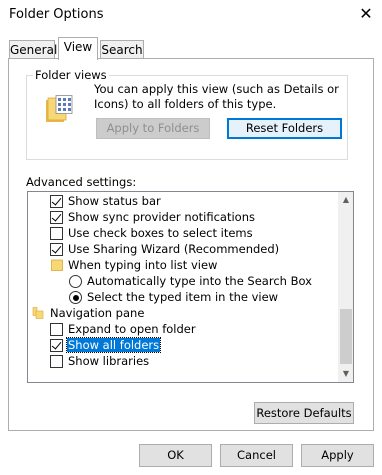  I want to click on check-boxes-checkbox, so click(56, 233).